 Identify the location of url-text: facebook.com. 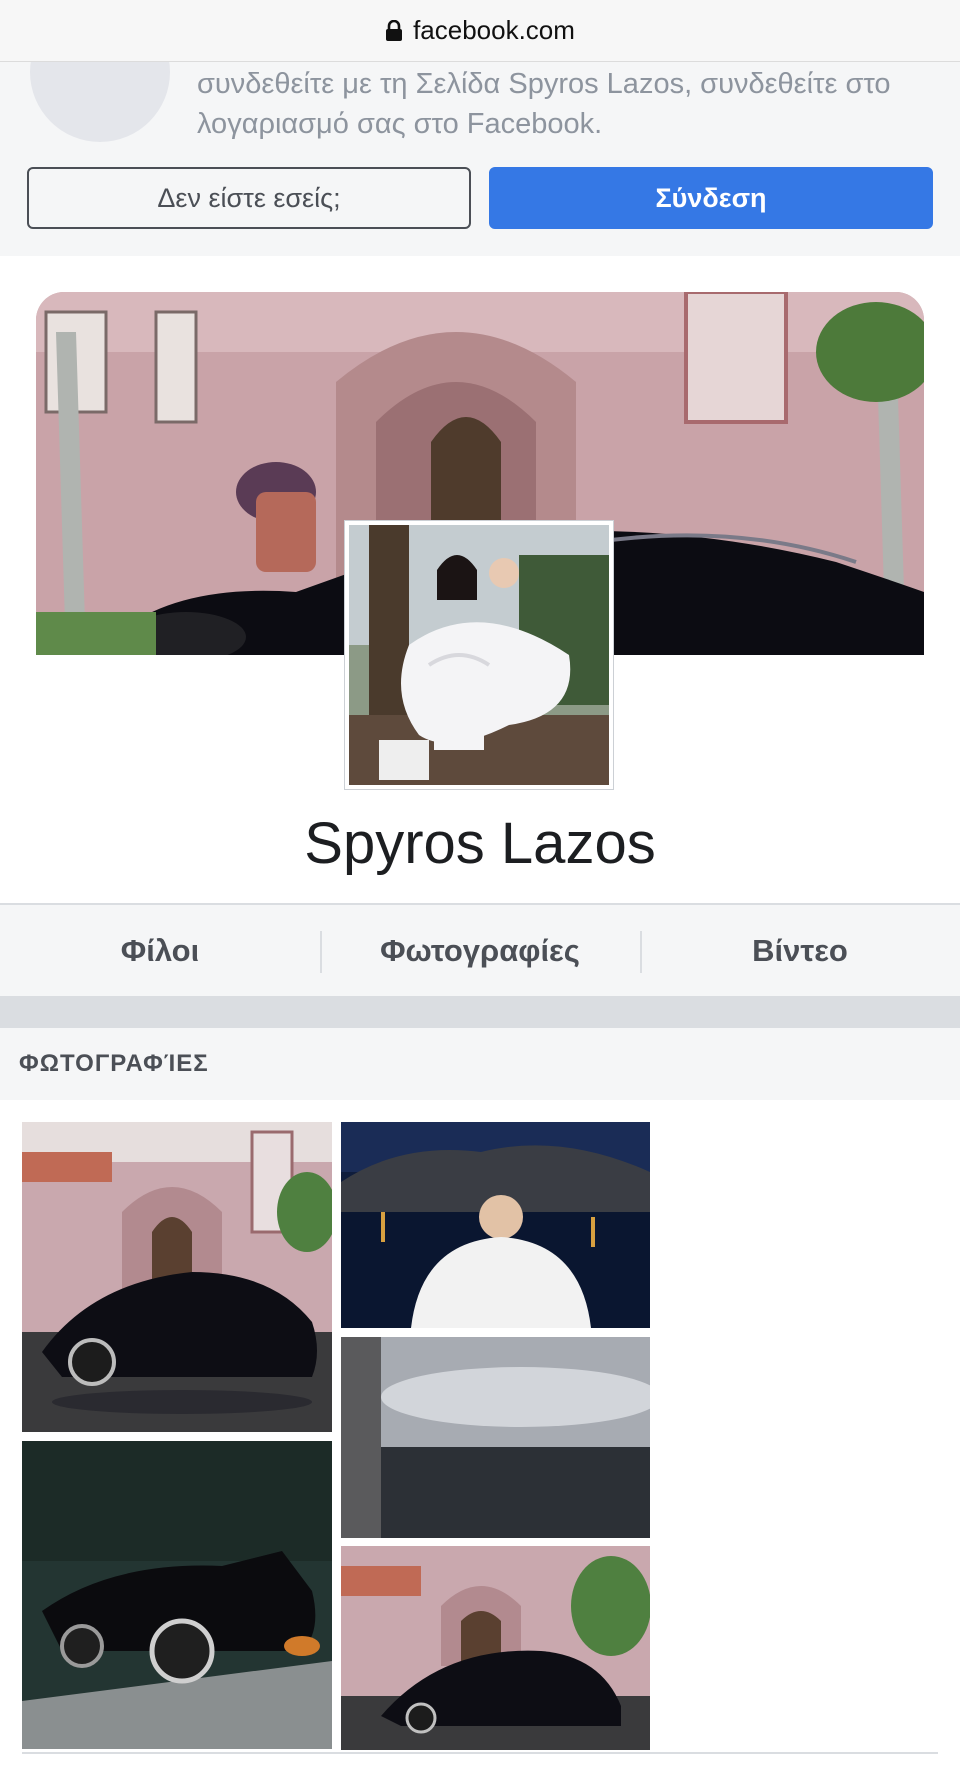
(494, 30).